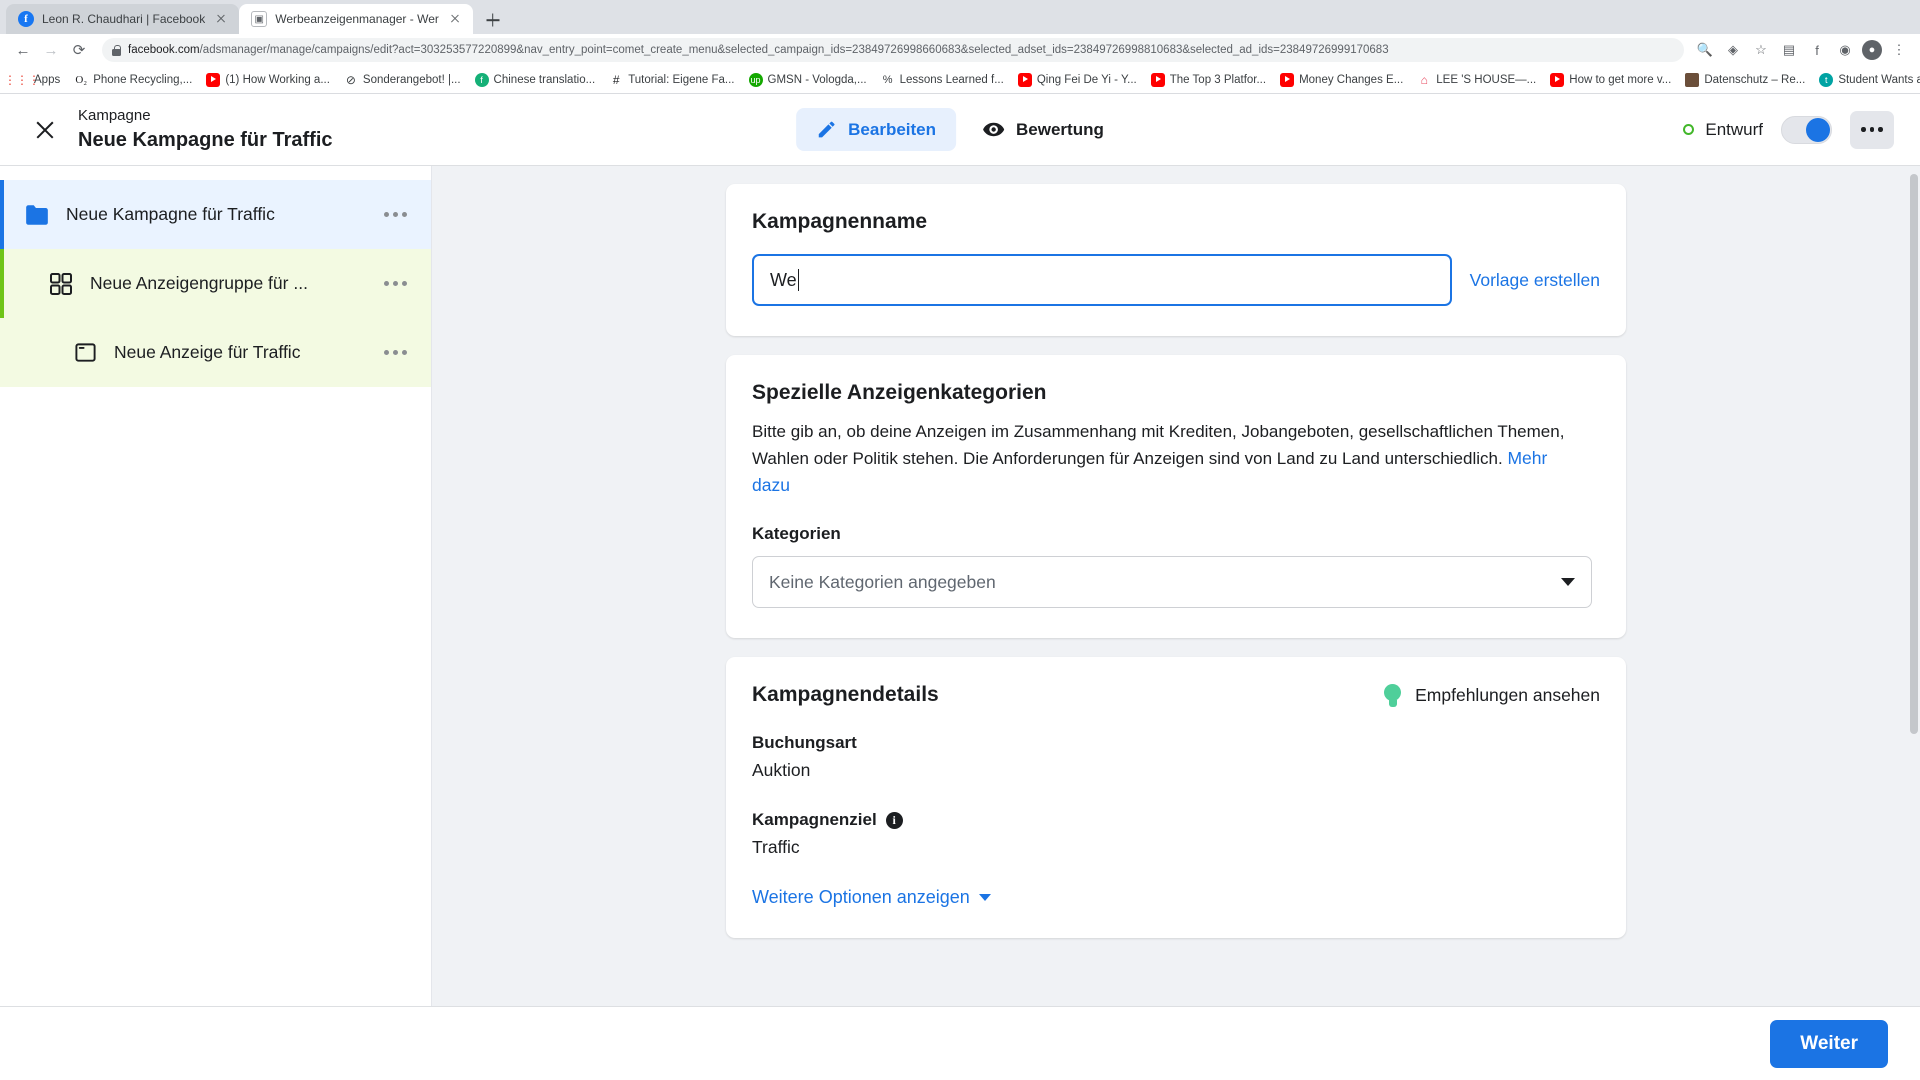 The width and height of the screenshot is (1920, 1080). What do you see at coordinates (79, 50) in the screenshot?
I see `reload-icon: ⟳` at bounding box center [79, 50].